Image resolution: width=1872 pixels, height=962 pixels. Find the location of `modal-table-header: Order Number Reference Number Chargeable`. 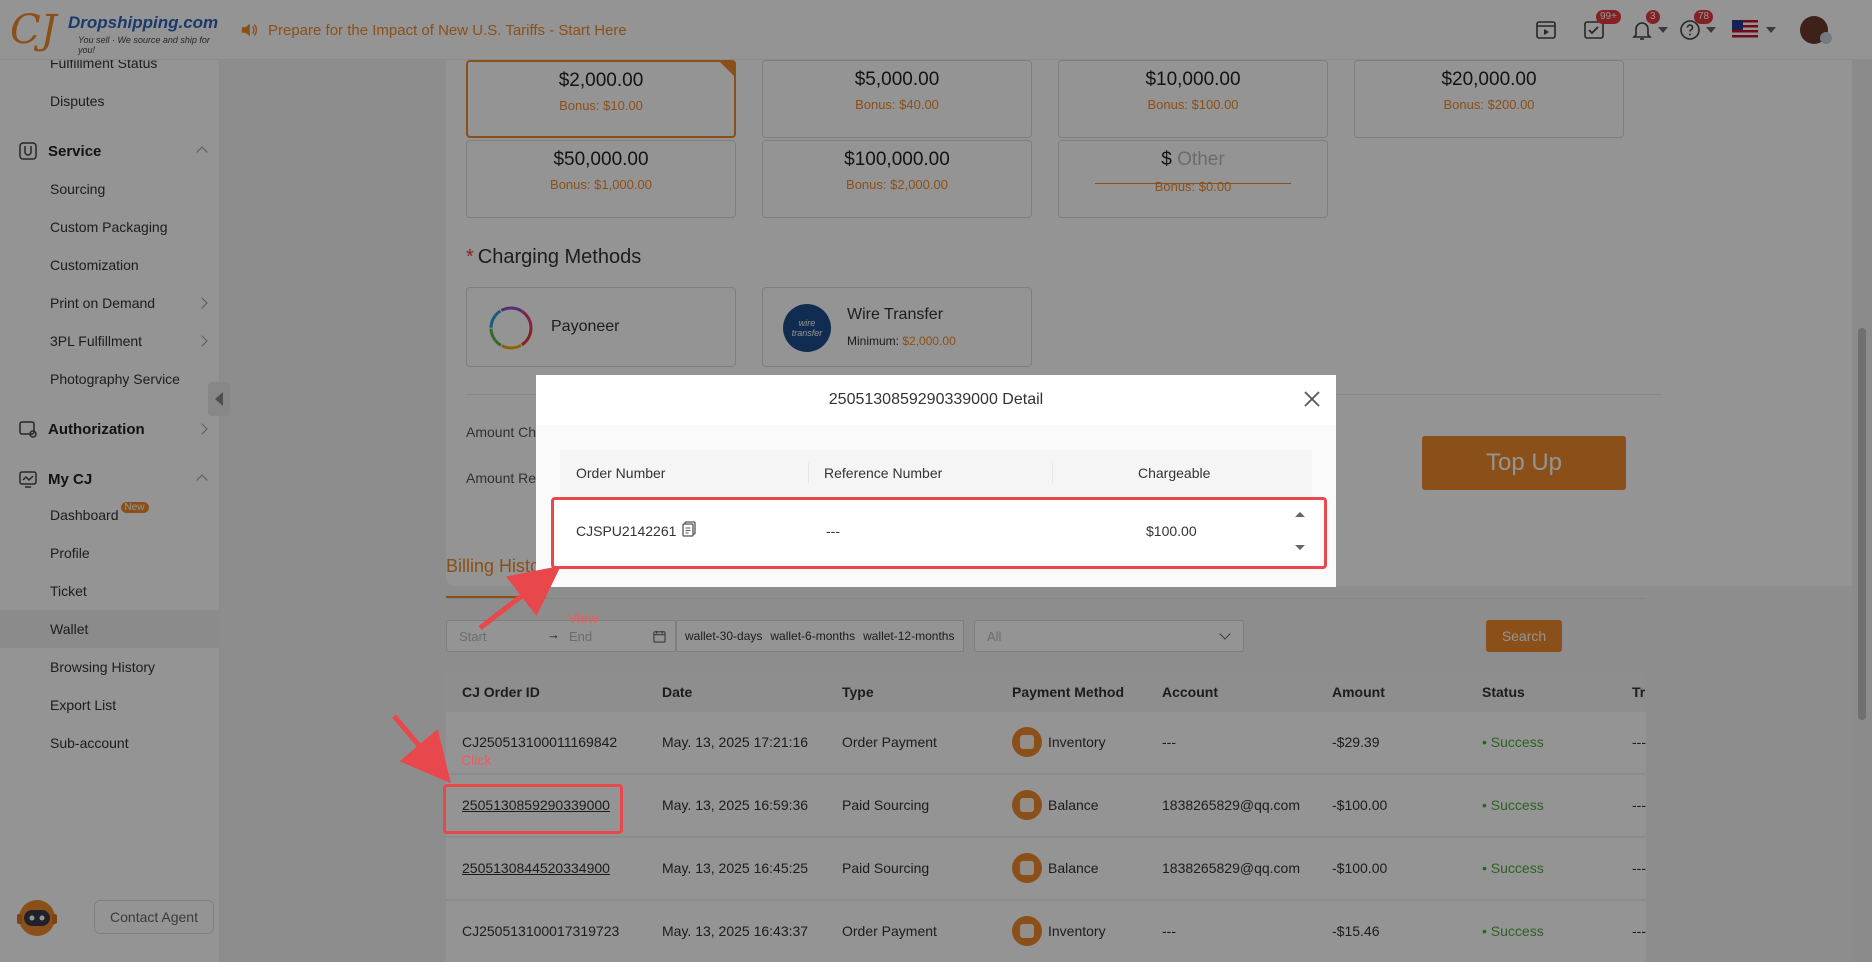

modal-table-header: Order Number Reference Number Chargeable is located at coordinates (936, 473).